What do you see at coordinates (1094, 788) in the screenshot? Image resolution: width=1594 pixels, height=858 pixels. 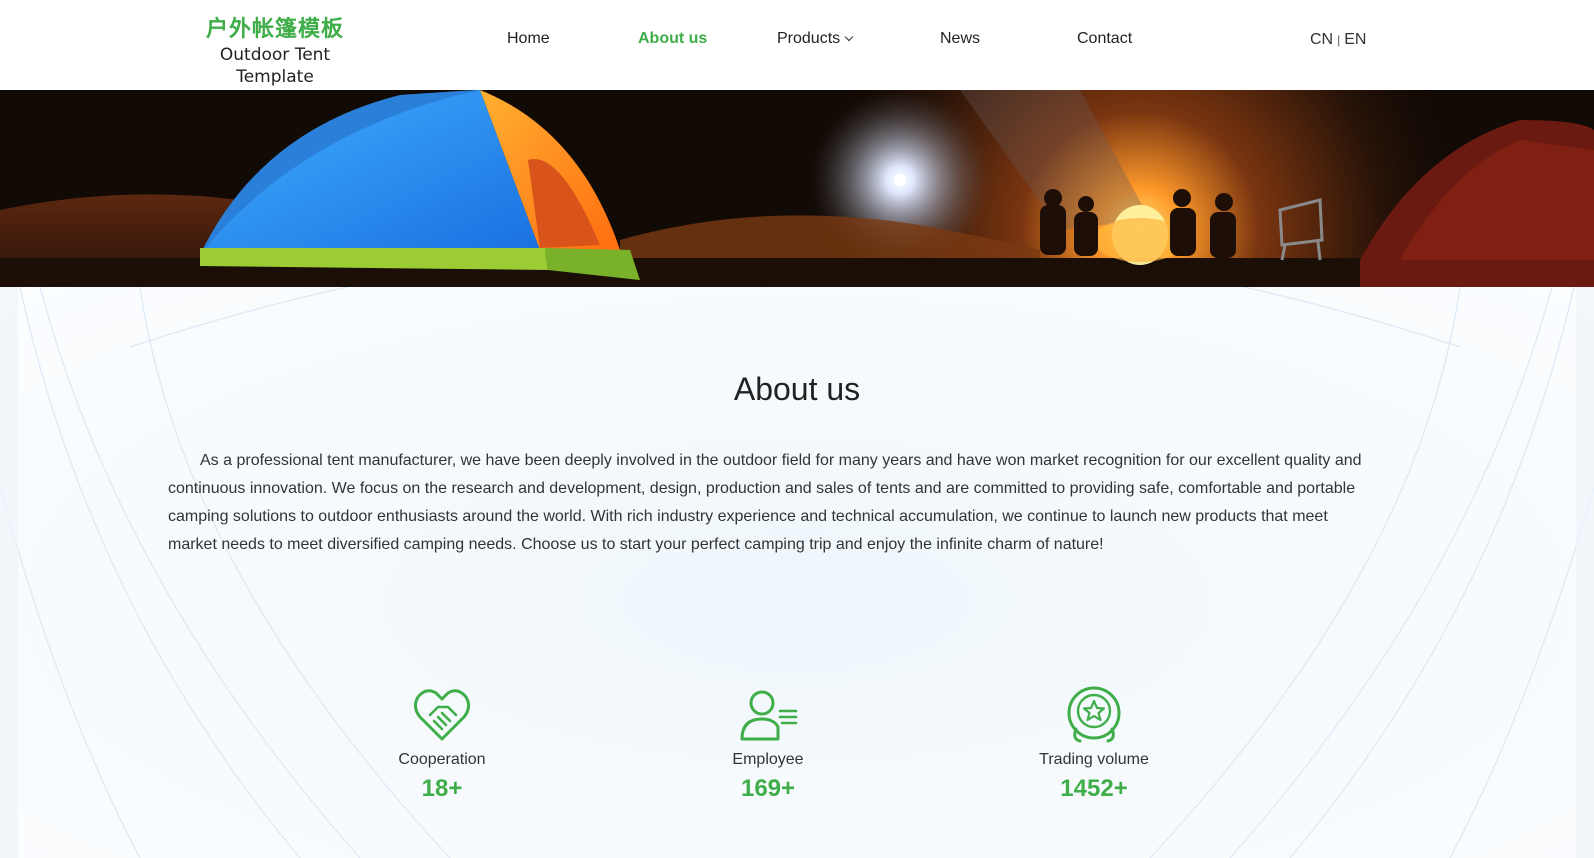 I see `stat-value: 1452+` at bounding box center [1094, 788].